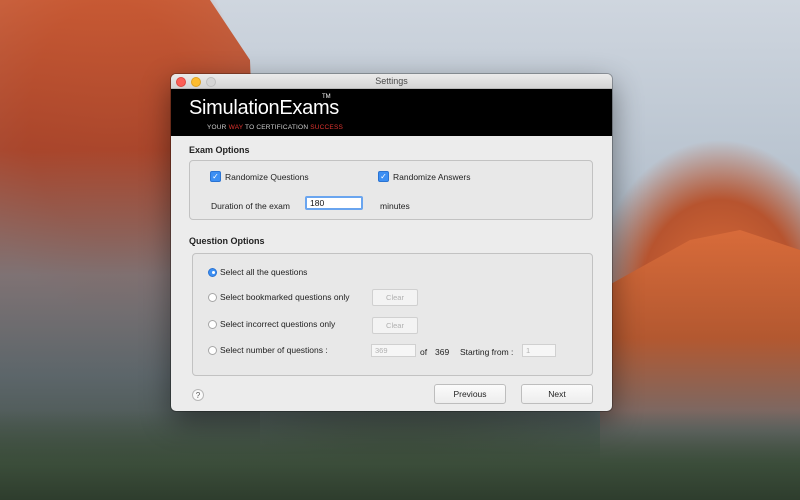 This screenshot has height=500, width=800. What do you see at coordinates (334, 203) in the screenshot?
I see `duration-input: 180` at bounding box center [334, 203].